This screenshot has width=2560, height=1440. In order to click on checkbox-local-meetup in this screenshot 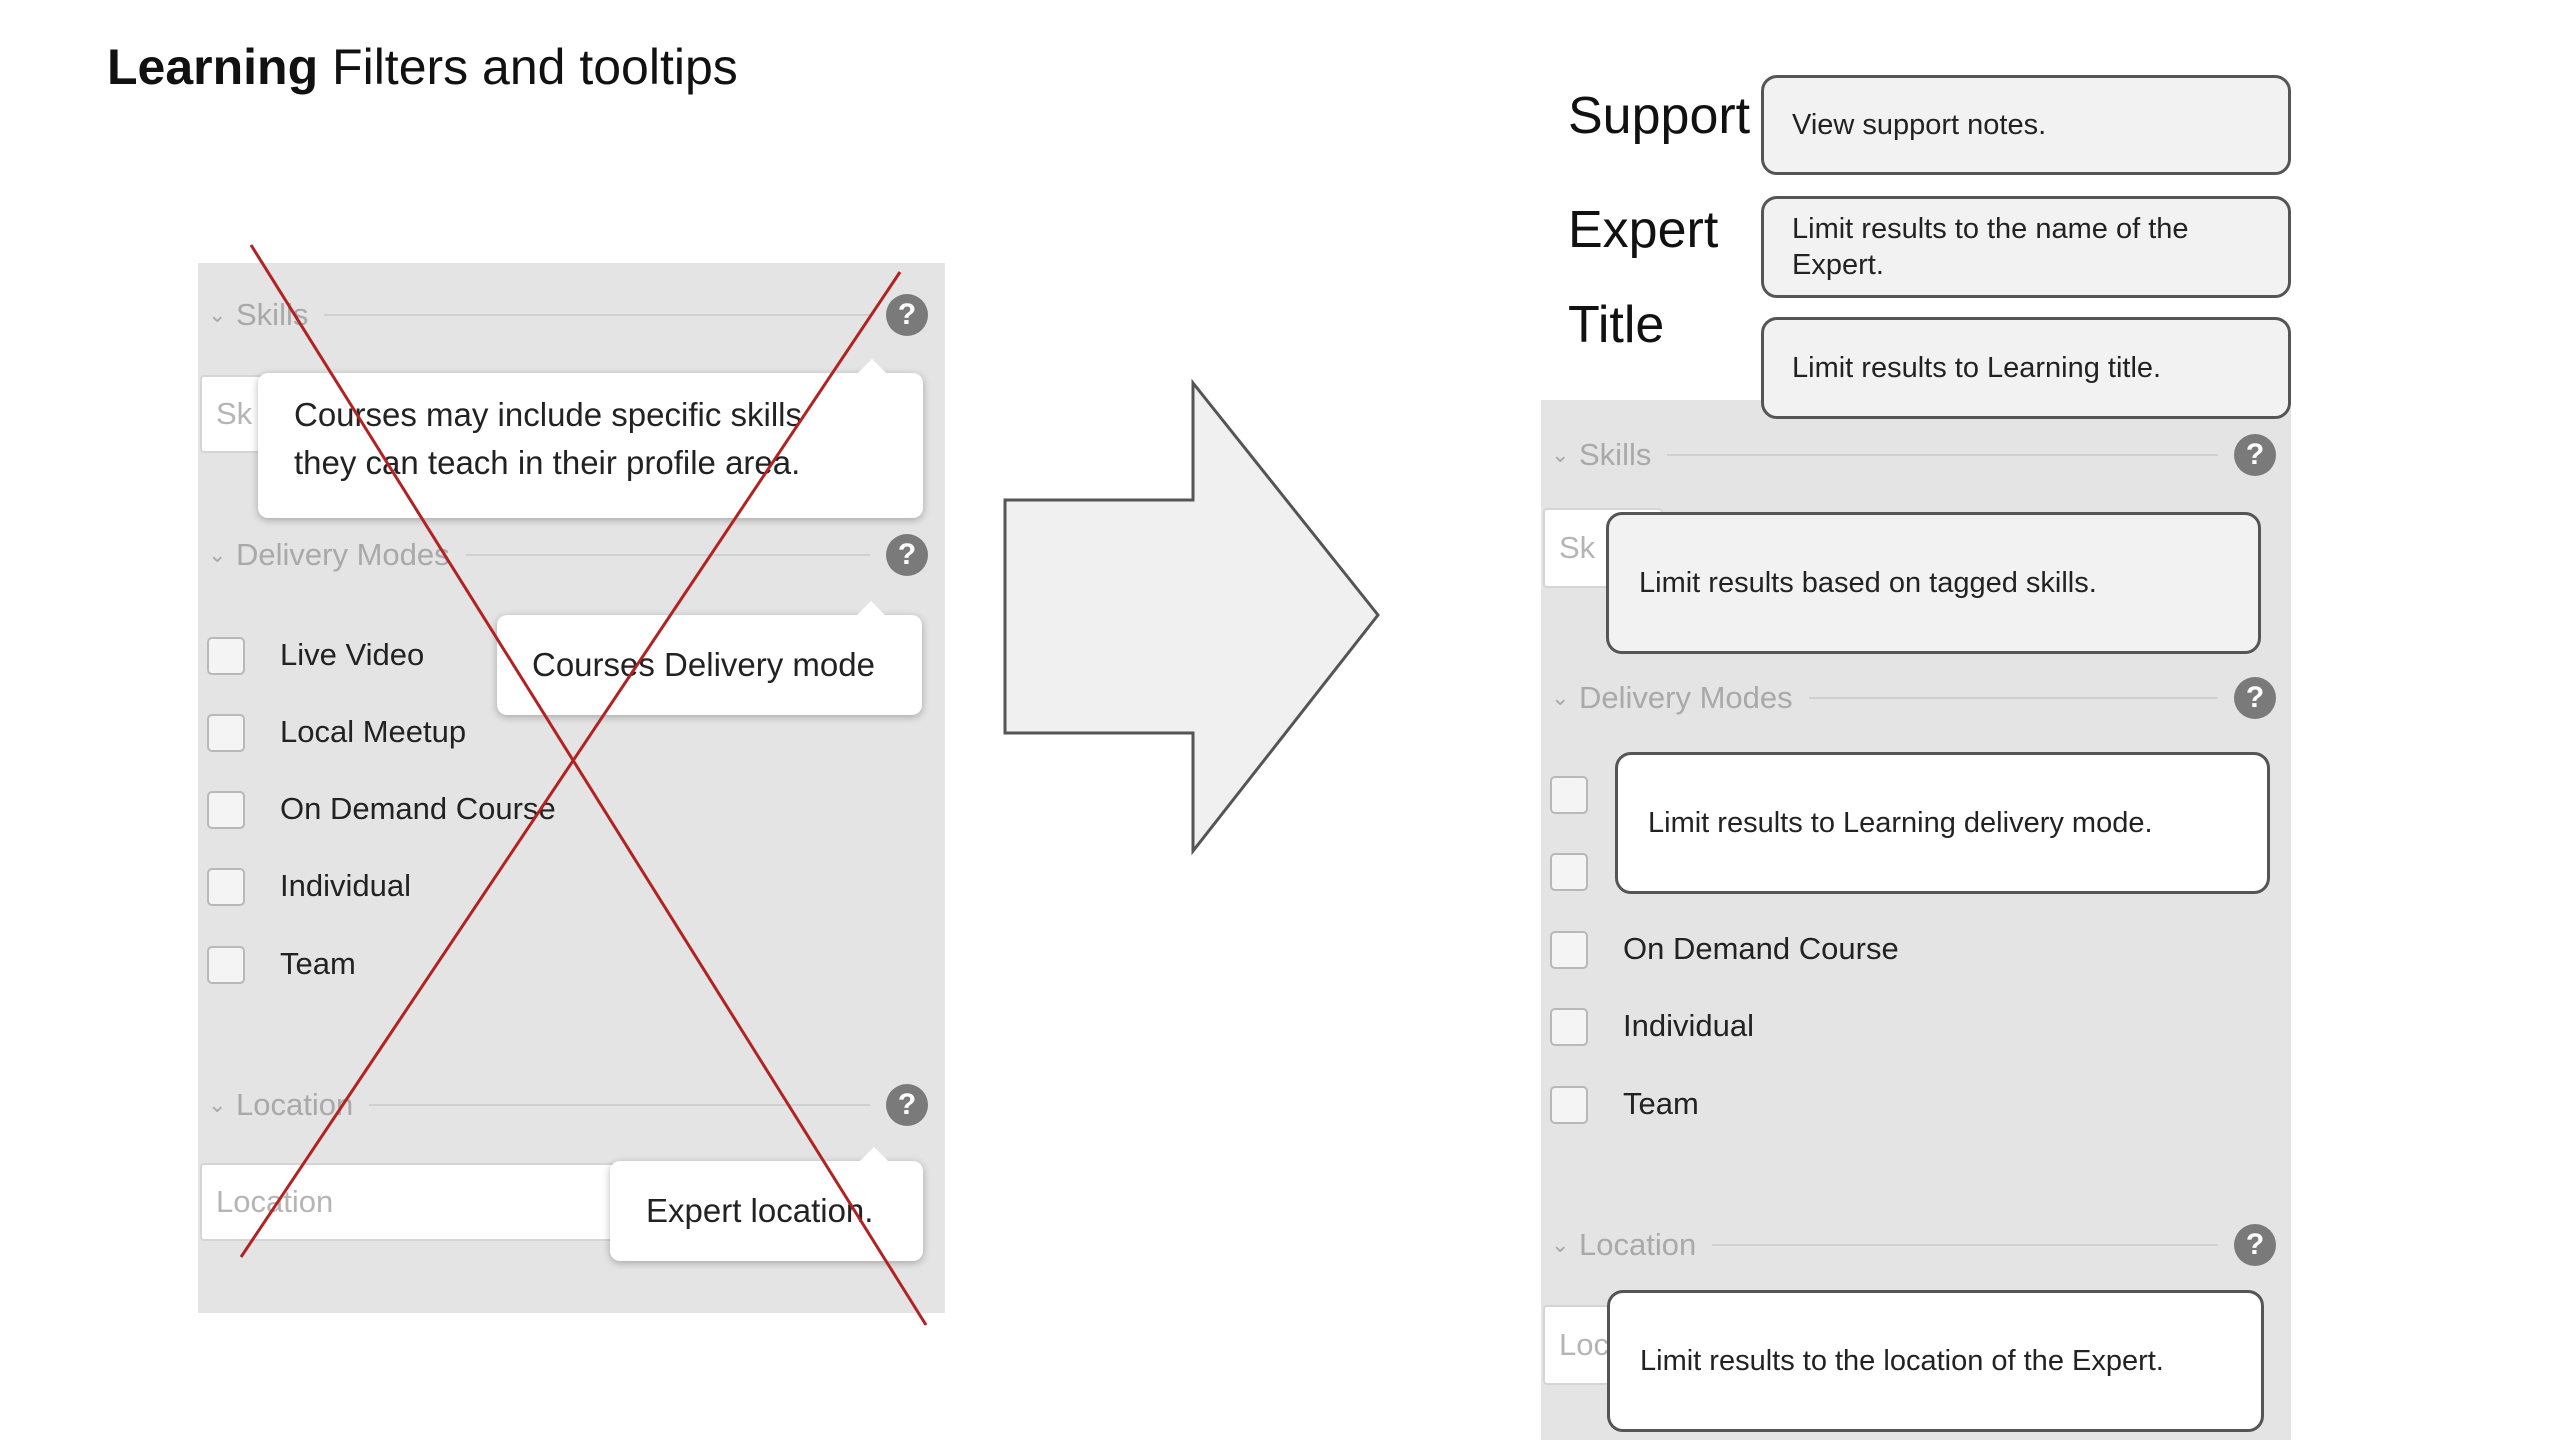, I will do `click(1569, 872)`.